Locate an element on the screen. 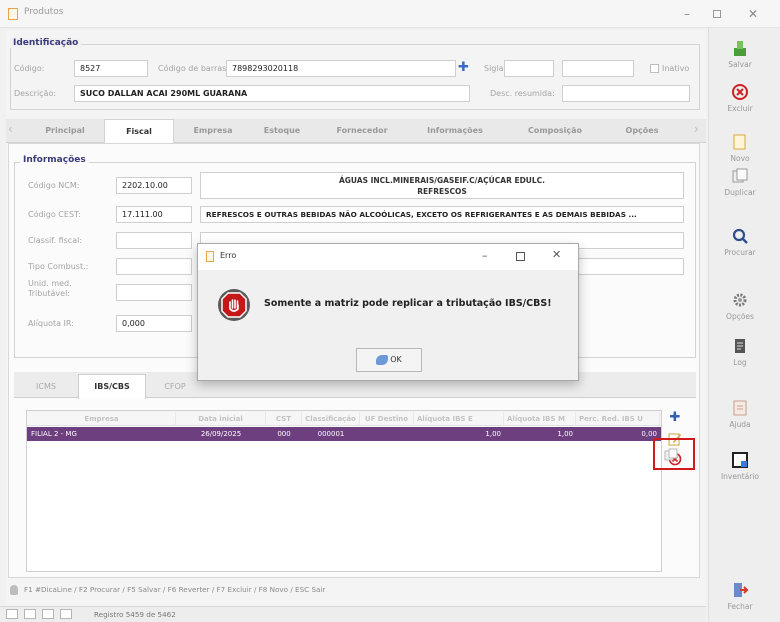 The height and width of the screenshot is (622, 780). cest-field: 17.111.00 is located at coordinates (154, 214).